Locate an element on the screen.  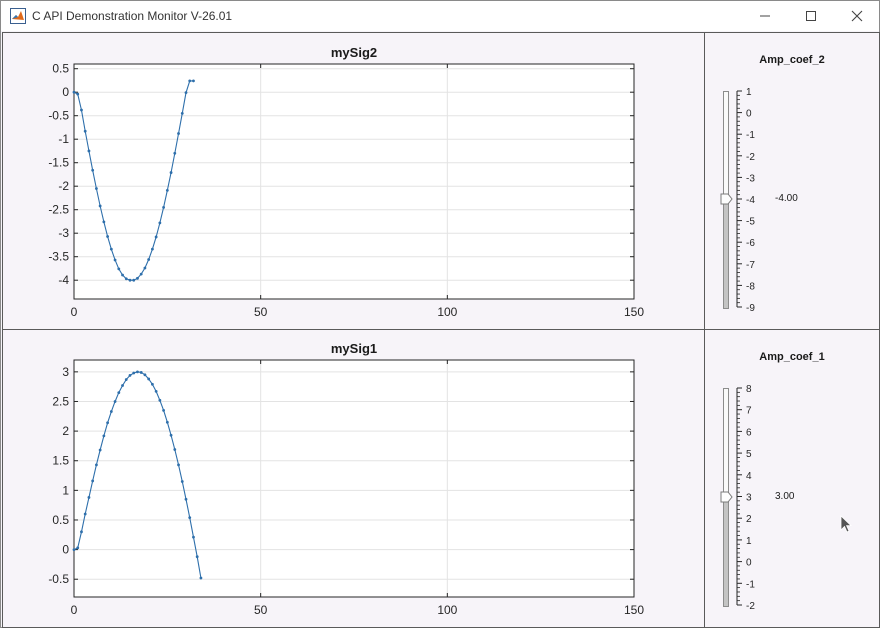
maximize-icon is located at coordinates (811, 16).